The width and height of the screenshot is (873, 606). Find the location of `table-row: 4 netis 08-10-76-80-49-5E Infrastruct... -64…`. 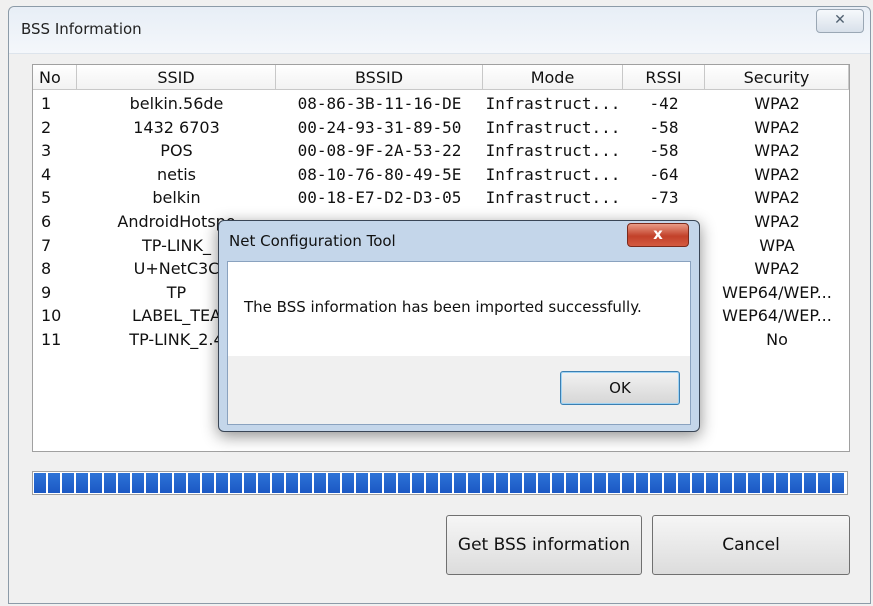

table-row: 4 netis 08-10-76-80-49-5E Infrastruct... -64… is located at coordinates (441, 174).